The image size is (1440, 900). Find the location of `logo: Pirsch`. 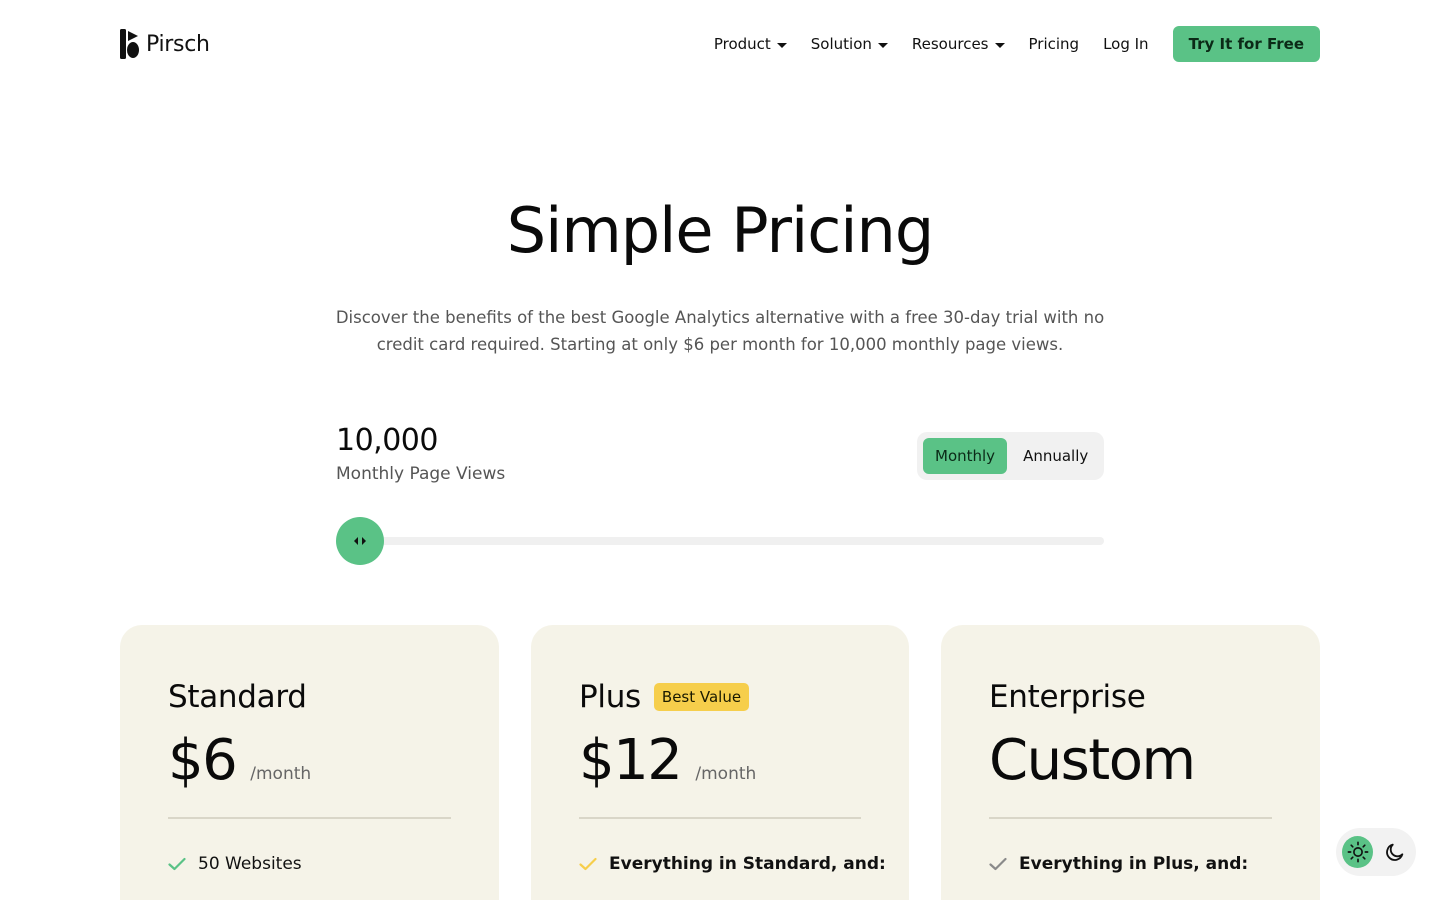

logo: Pirsch is located at coordinates (165, 44).